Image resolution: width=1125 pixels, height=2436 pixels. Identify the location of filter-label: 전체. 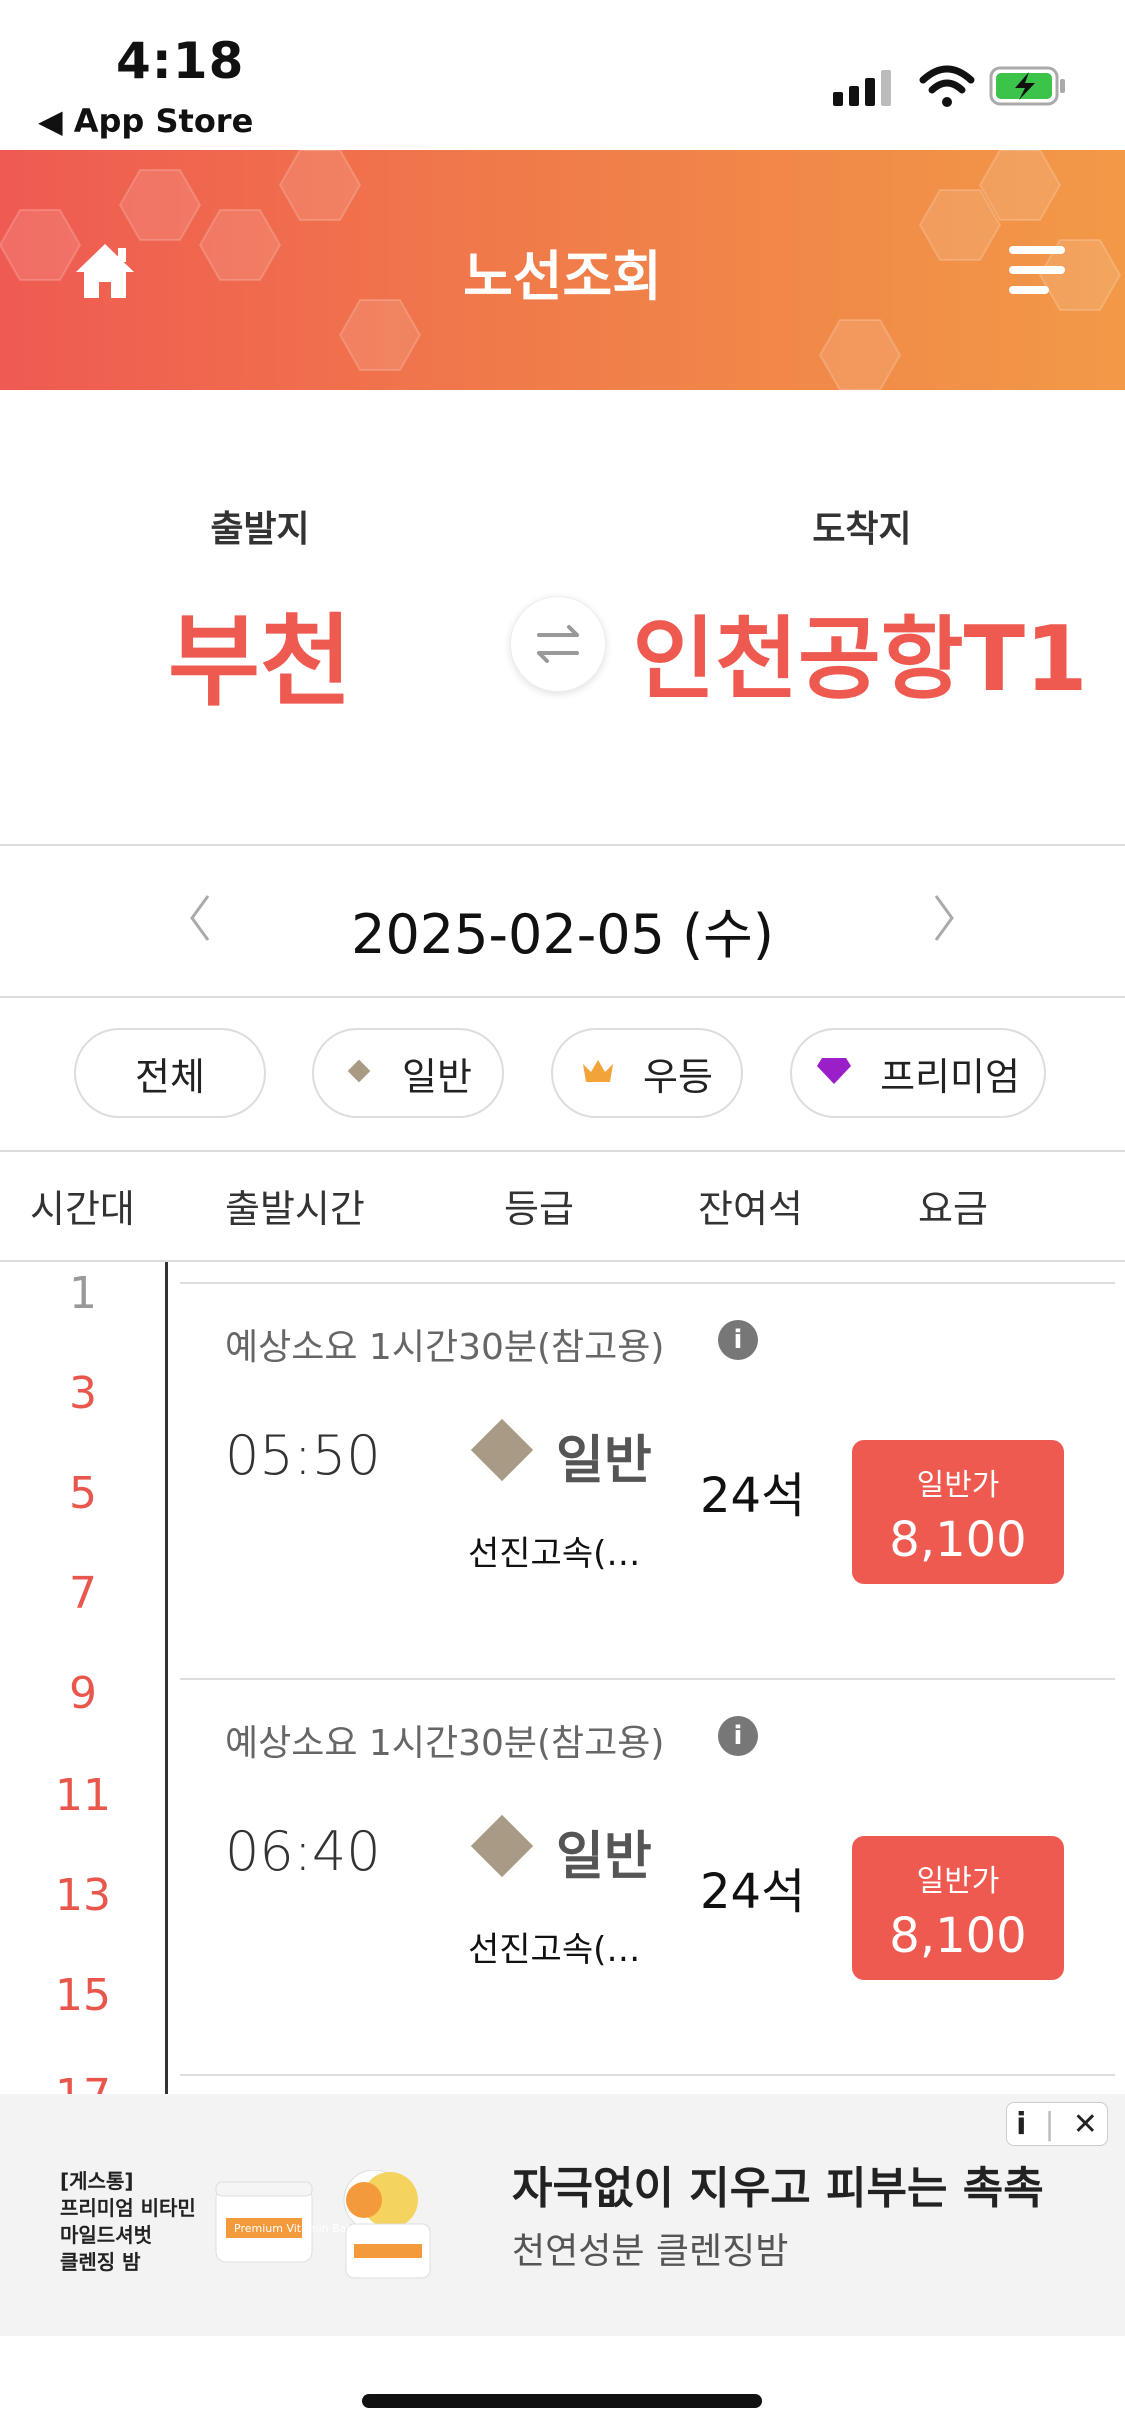
(170, 1076).